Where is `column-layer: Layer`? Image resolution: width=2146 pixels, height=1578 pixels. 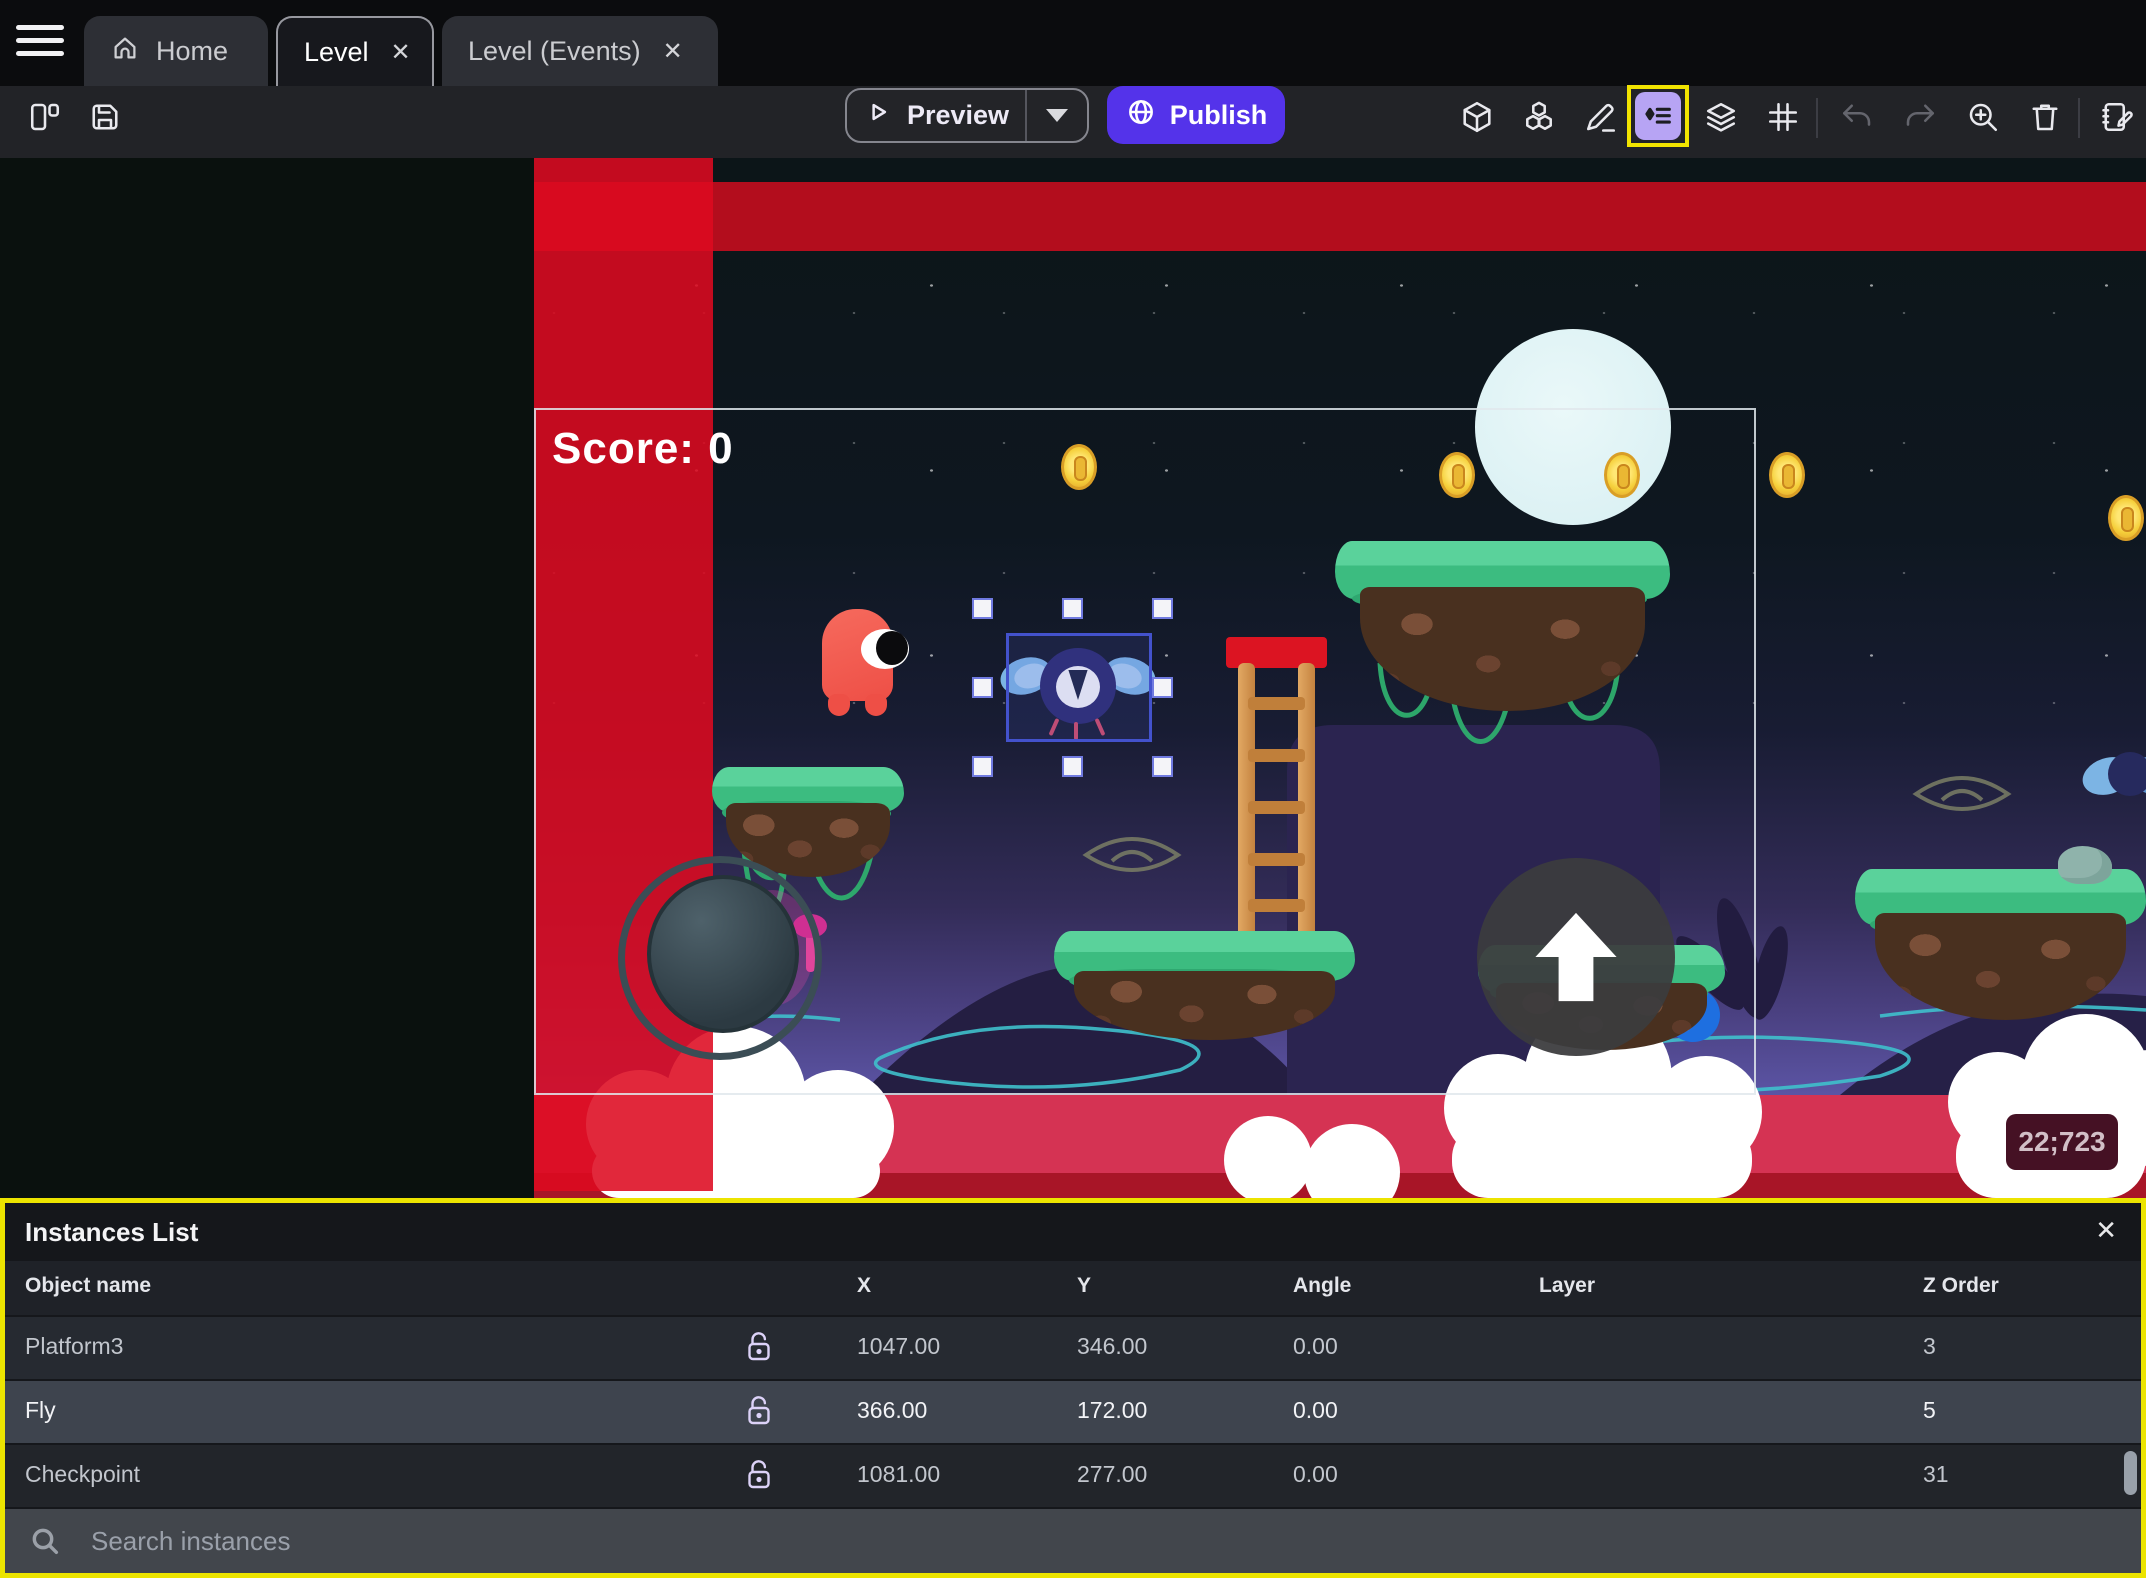
column-layer: Layer is located at coordinates (1567, 1286).